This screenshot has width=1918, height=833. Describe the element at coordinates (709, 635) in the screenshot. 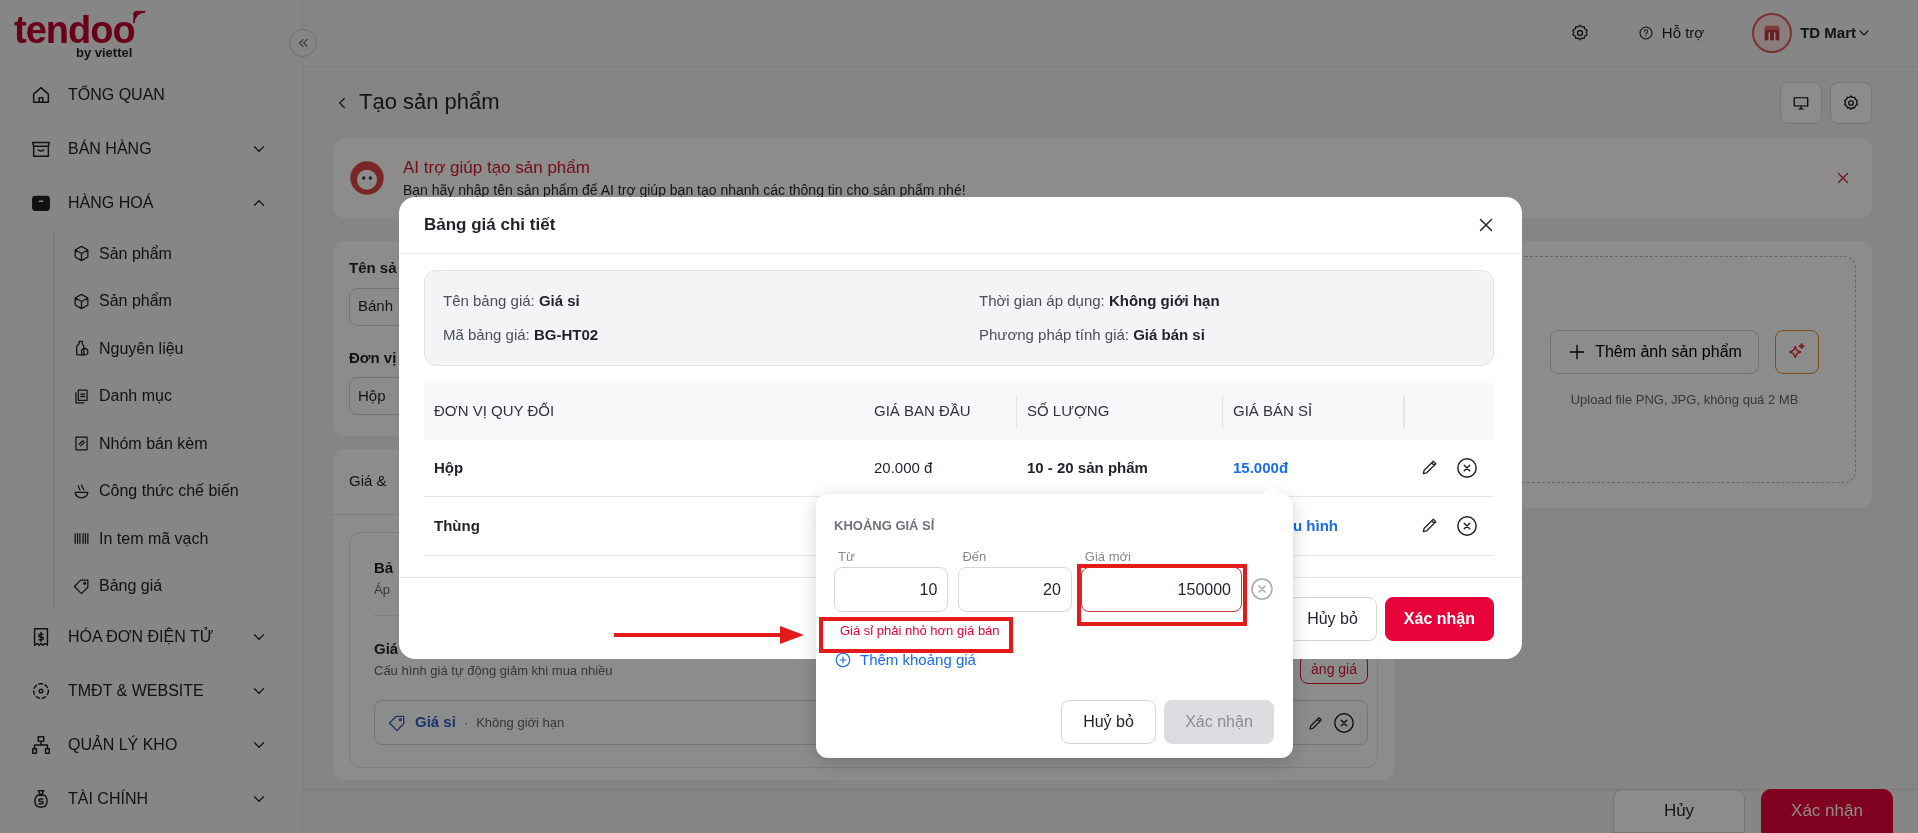

I see `arrow-icon` at that location.